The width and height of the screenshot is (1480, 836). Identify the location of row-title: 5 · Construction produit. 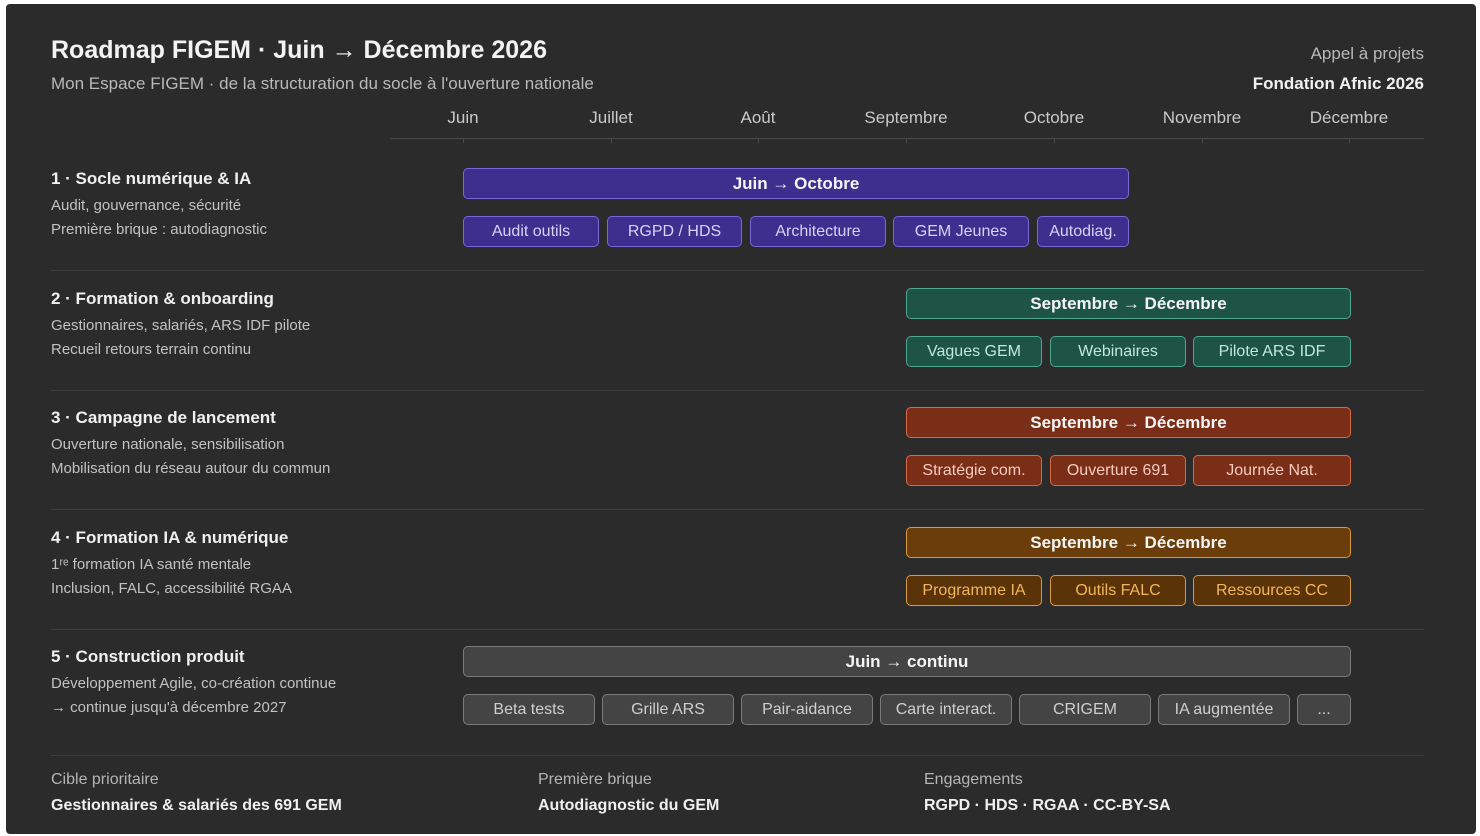
(148, 656).